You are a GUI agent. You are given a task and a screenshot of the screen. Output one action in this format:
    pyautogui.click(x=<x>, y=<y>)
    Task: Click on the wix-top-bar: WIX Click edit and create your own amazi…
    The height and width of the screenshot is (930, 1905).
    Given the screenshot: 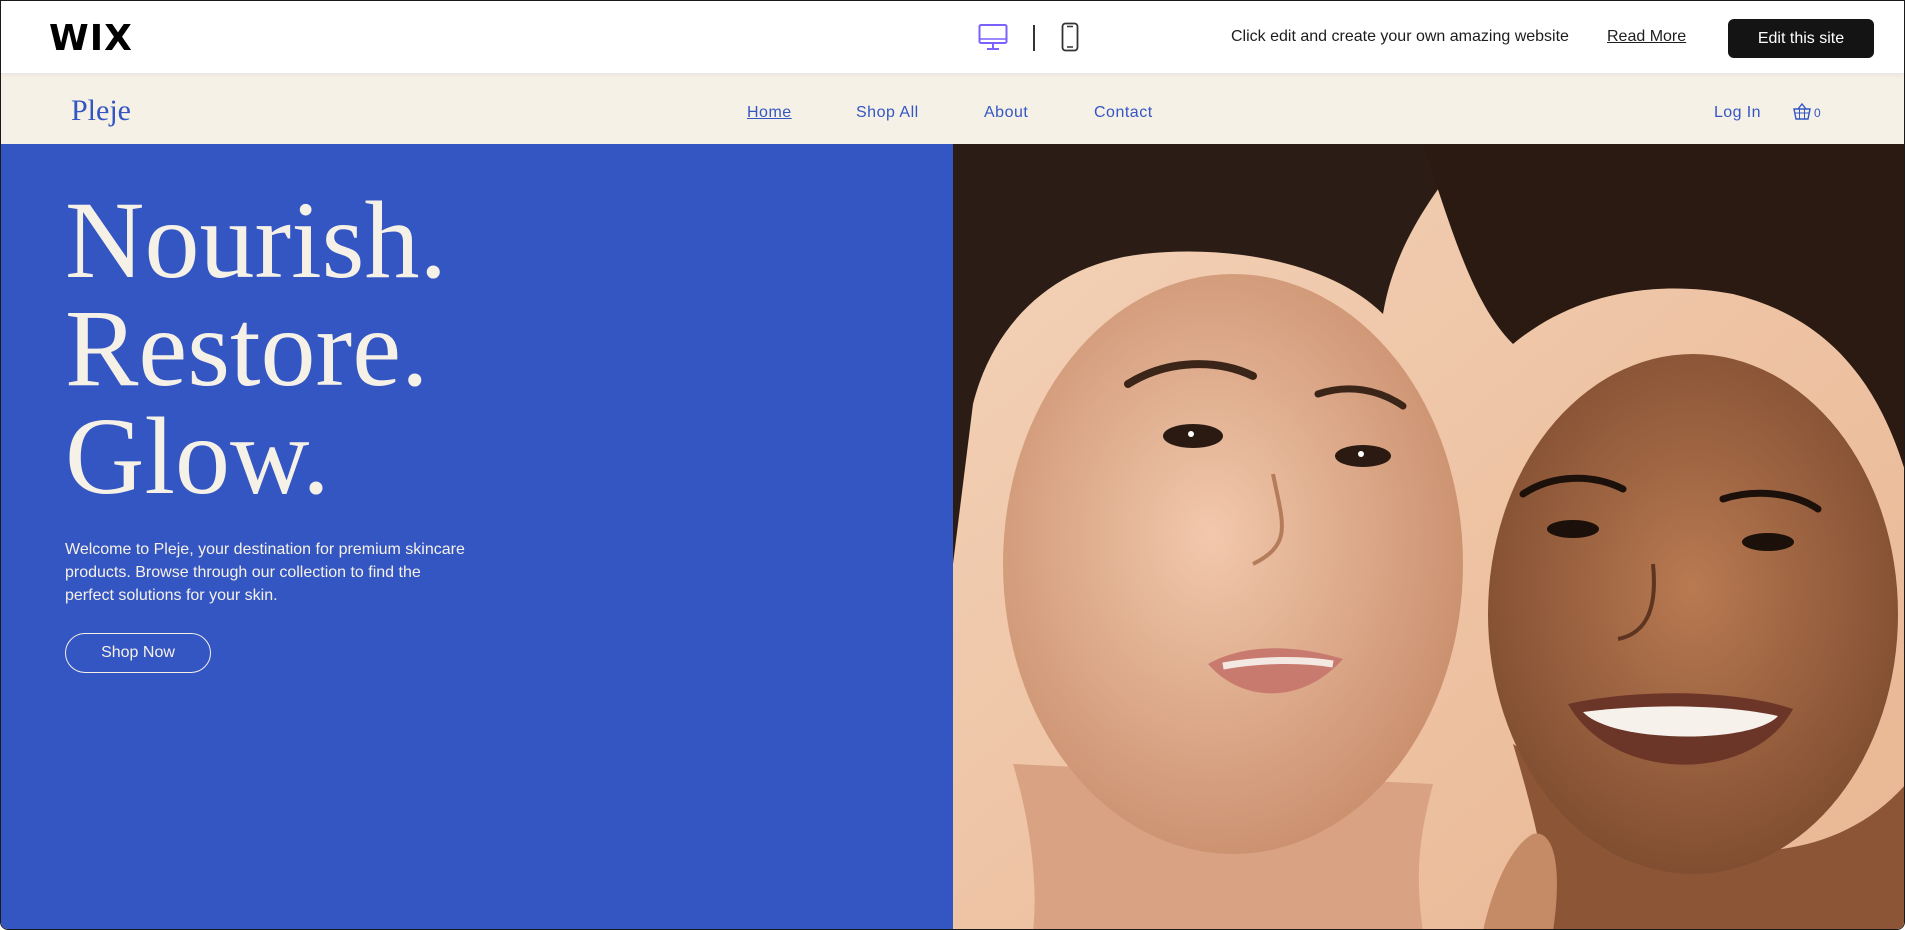 What is the action you would take?
    pyautogui.click(x=952, y=37)
    